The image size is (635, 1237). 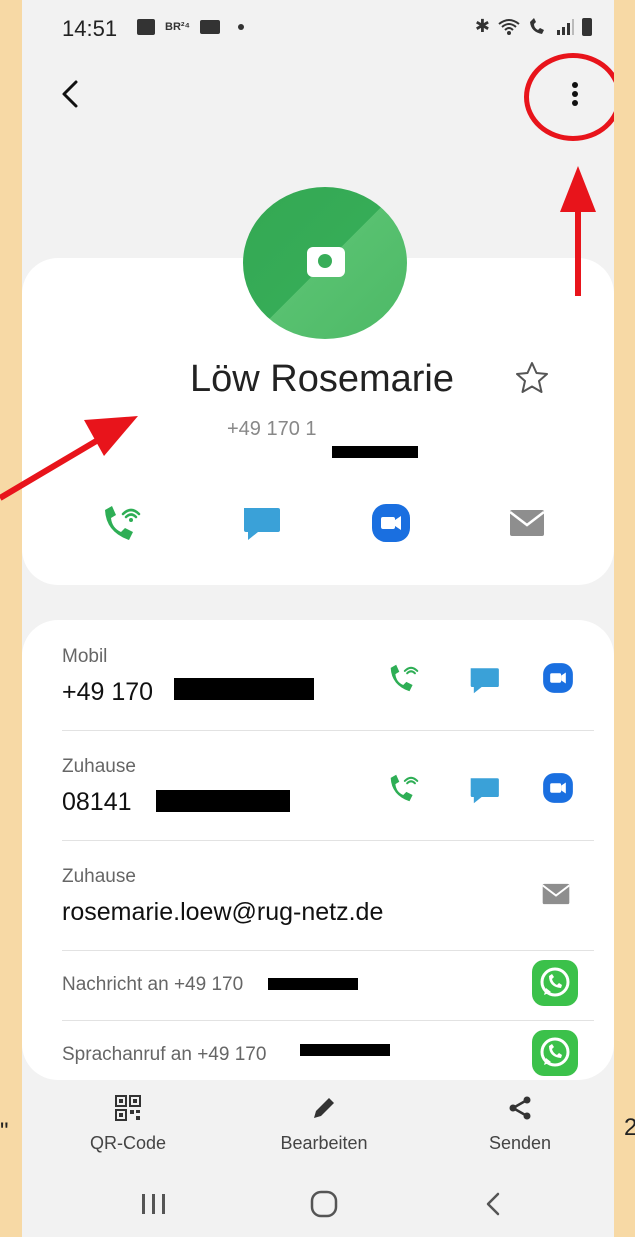 I want to click on email-button, so click(x=527, y=523).